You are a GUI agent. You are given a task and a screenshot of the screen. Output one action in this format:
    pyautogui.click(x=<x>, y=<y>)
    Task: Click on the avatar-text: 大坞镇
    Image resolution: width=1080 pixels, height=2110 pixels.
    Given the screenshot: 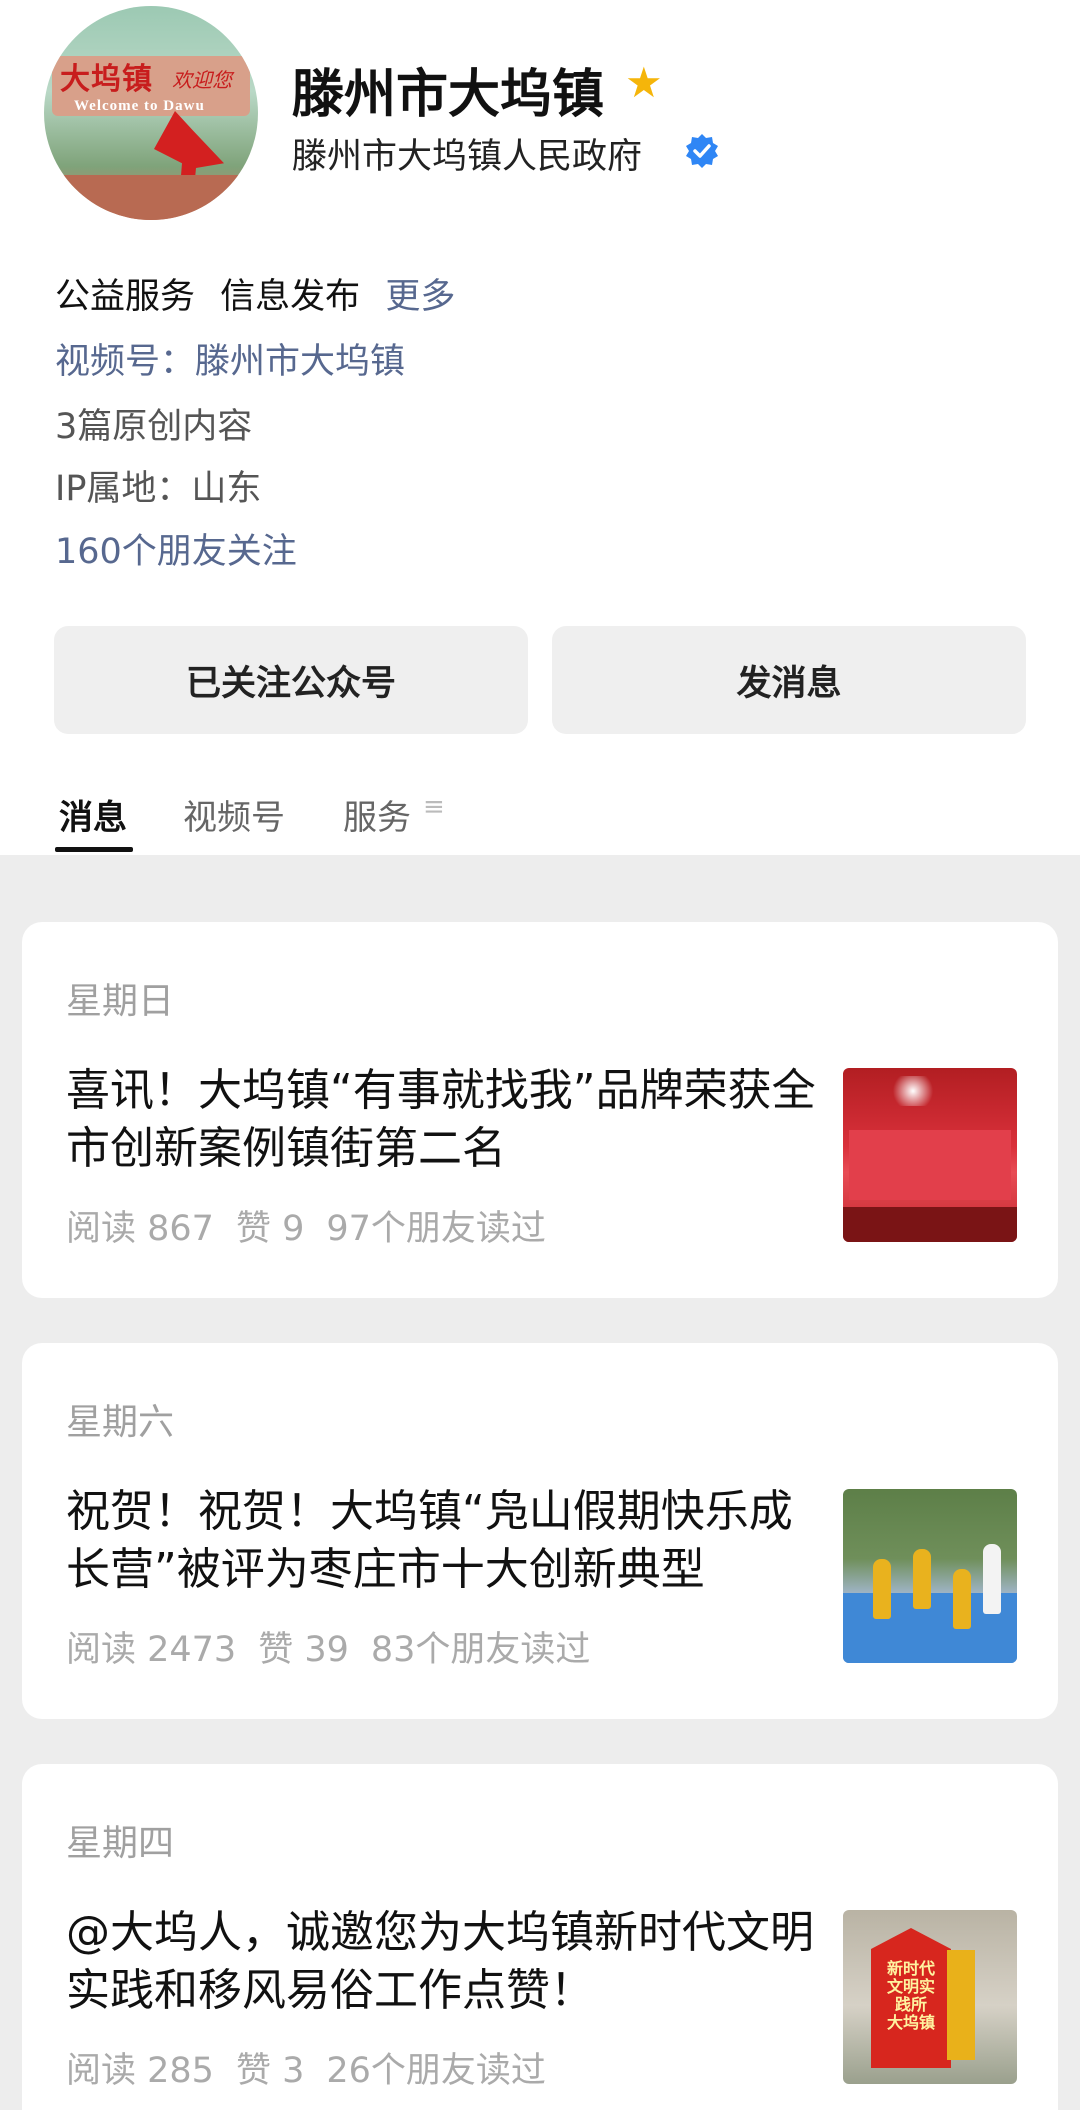 What is the action you would take?
    pyautogui.click(x=106, y=79)
    